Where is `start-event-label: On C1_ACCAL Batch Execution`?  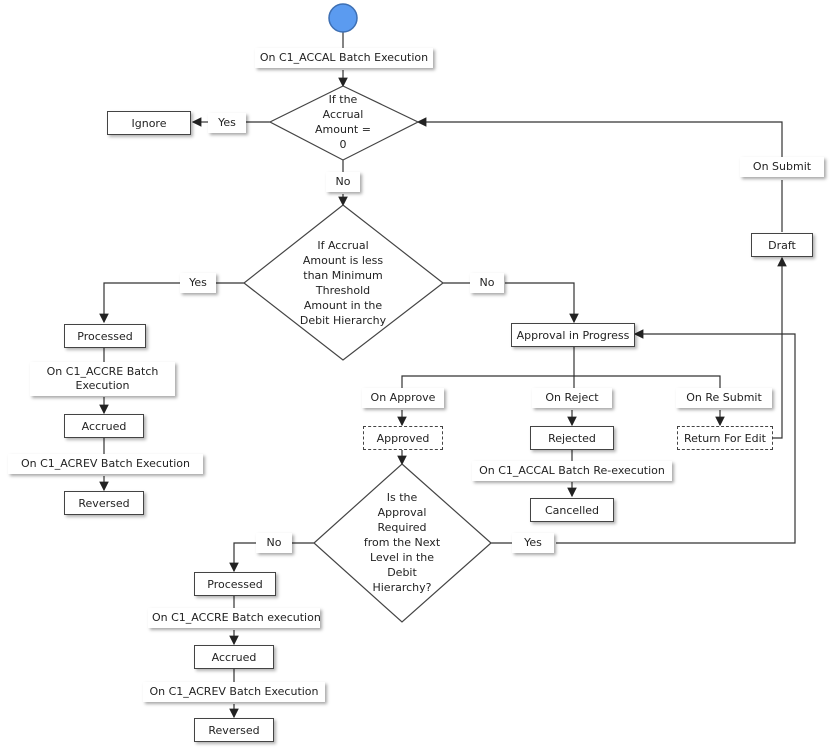 start-event-label: On C1_ACCAL Batch Execution is located at coordinates (344, 58).